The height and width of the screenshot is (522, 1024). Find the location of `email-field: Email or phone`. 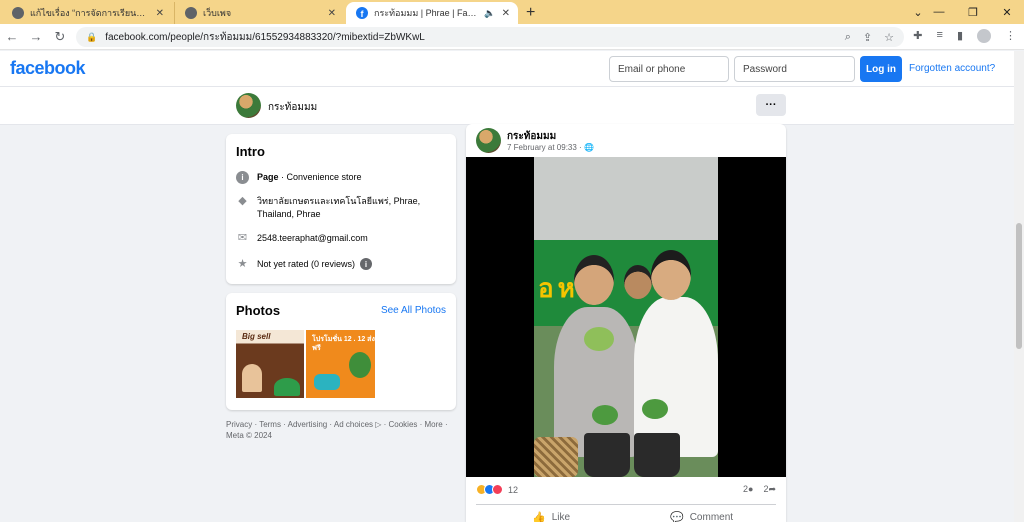

email-field: Email or phone is located at coordinates (669, 69).